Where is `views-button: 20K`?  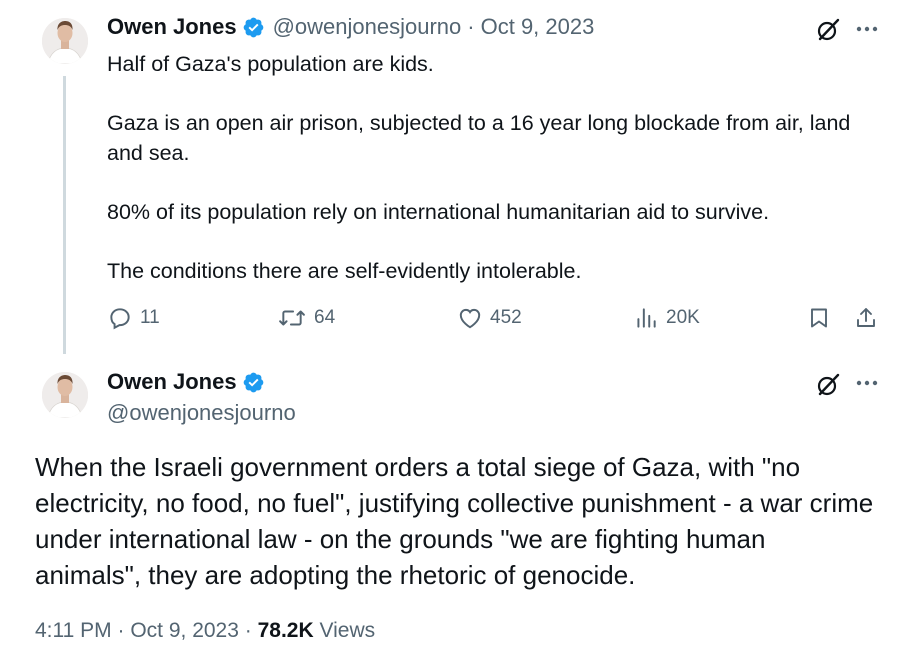
views-button: 20K is located at coordinates (666, 318).